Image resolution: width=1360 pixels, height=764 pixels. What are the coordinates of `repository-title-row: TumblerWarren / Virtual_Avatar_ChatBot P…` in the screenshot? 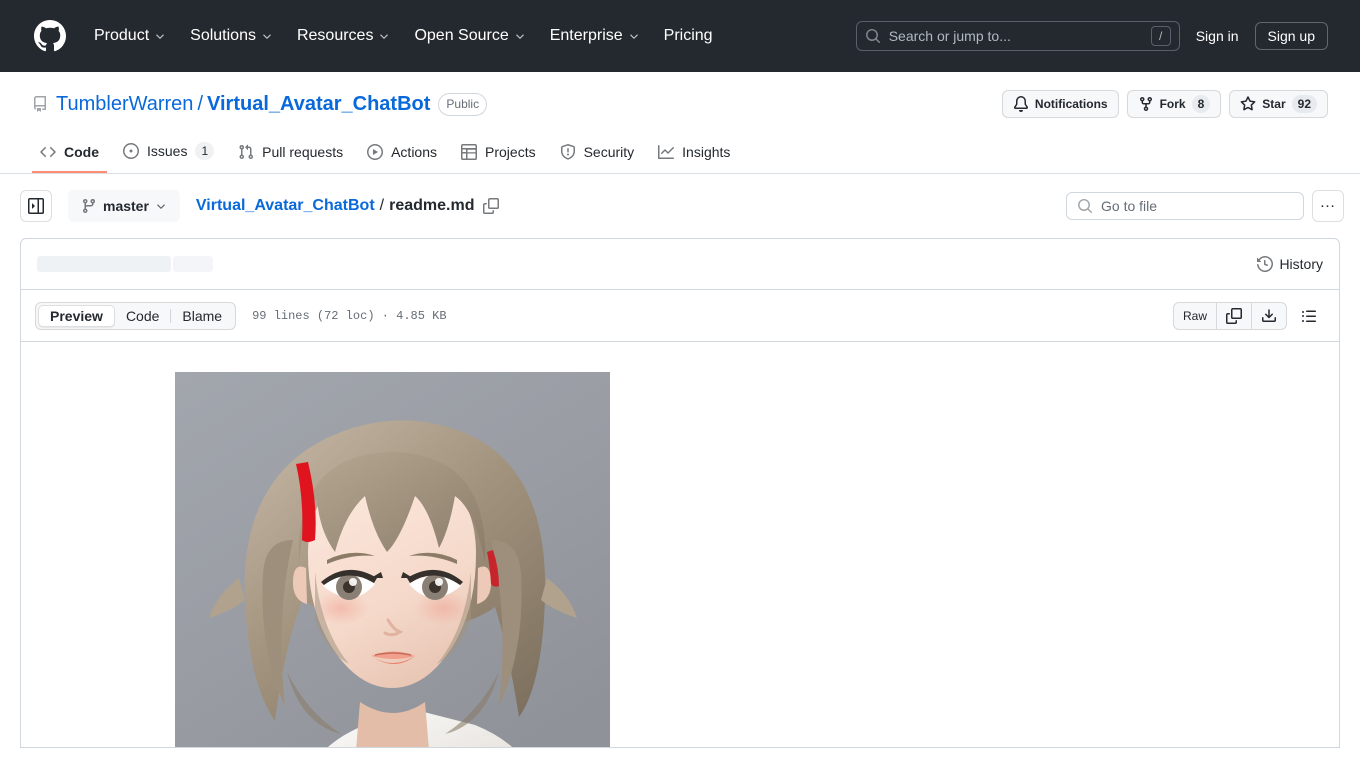 It's located at (680, 104).